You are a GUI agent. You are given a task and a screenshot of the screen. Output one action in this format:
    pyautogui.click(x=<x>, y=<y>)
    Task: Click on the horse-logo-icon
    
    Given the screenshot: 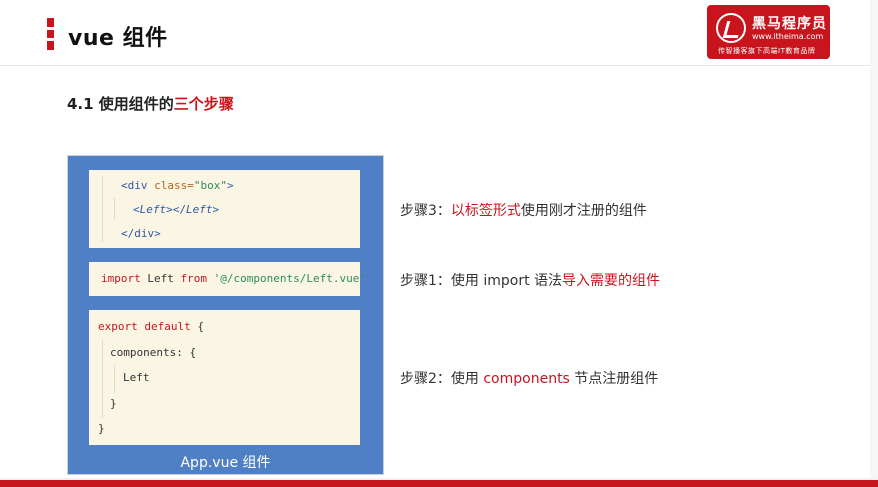 What is the action you would take?
    pyautogui.click(x=731, y=28)
    